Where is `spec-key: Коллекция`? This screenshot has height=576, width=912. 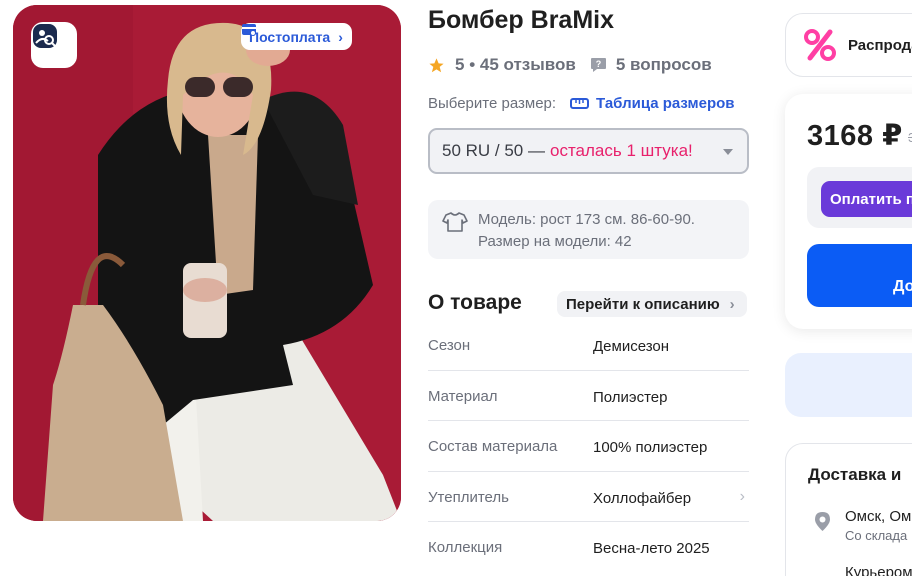 spec-key: Коллекция is located at coordinates (465, 547).